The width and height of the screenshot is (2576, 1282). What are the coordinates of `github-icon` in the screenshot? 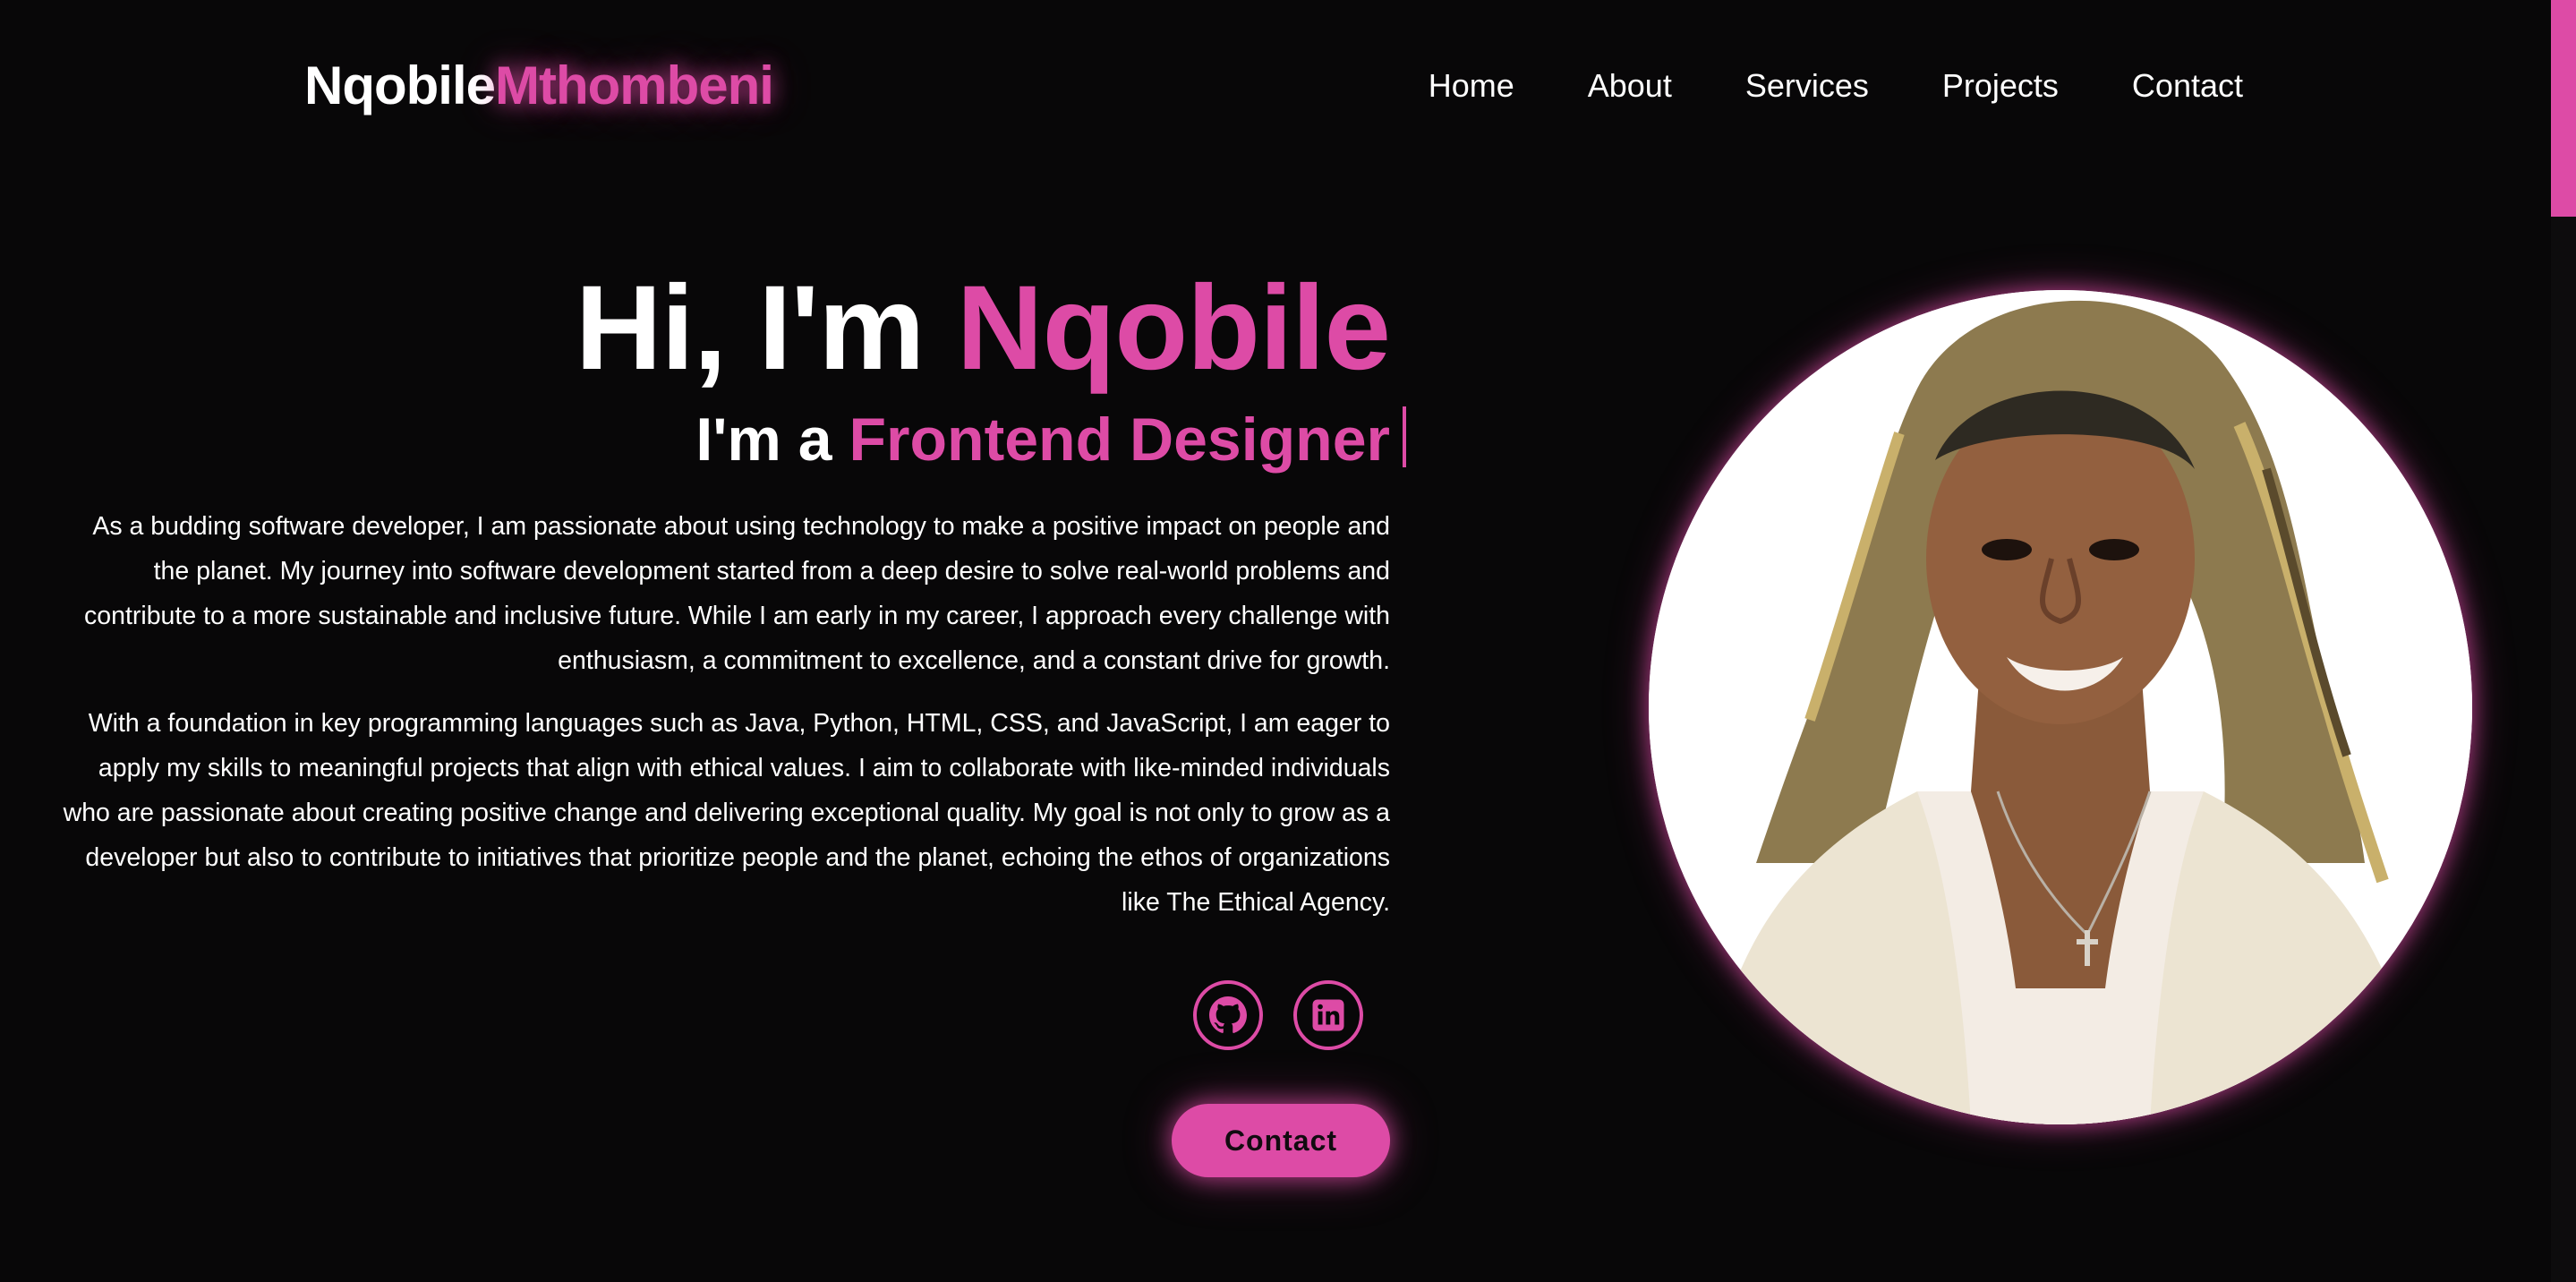 It's located at (1228, 1014).